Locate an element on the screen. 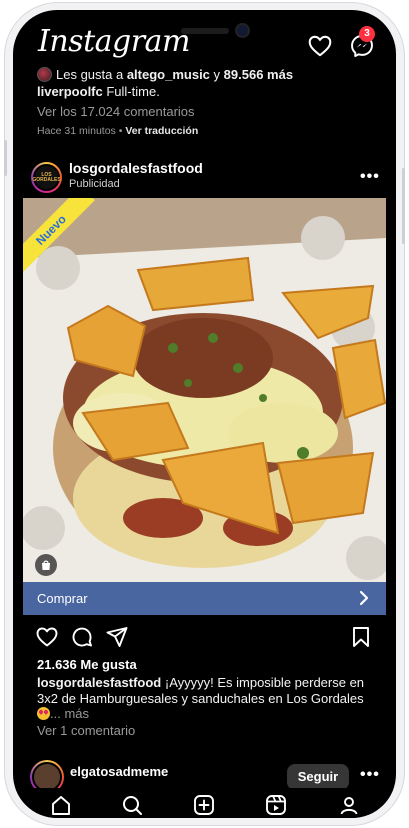  view-comments-link: Ver 1 comentario is located at coordinates (86, 730).